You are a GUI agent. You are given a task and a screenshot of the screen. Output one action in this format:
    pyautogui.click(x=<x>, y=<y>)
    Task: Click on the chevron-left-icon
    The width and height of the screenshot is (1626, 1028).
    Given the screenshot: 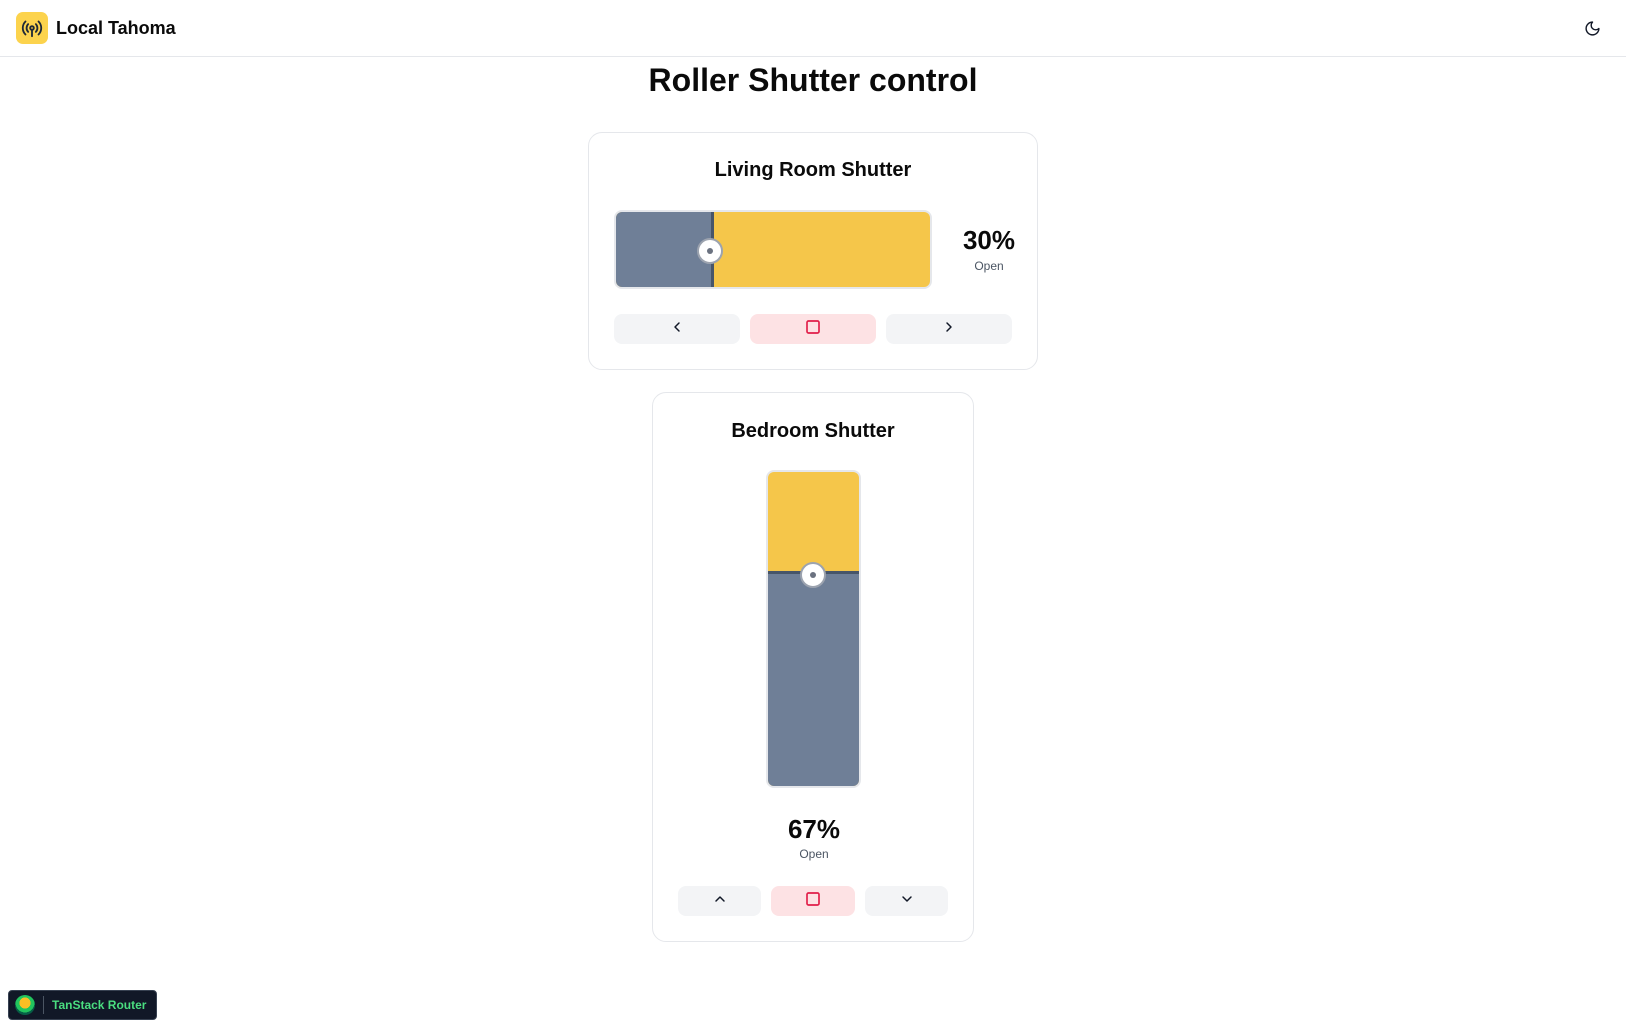 What is the action you would take?
    pyautogui.click(x=677, y=329)
    